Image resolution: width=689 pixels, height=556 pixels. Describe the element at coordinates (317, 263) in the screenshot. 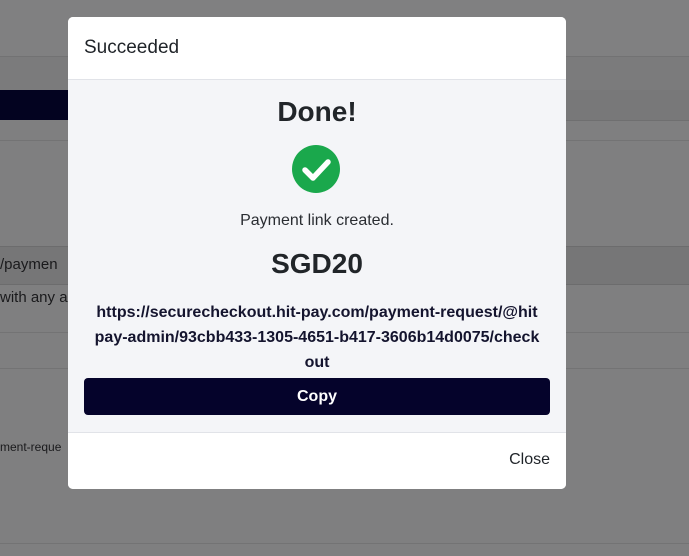

I see `payment-amount: SGD20` at that location.